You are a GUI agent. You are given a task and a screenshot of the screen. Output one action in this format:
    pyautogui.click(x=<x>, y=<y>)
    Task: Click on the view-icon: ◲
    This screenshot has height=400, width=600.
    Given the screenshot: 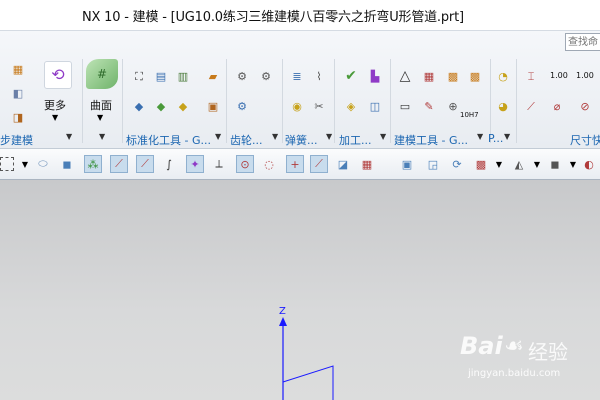 What is the action you would take?
    pyautogui.click(x=433, y=164)
    